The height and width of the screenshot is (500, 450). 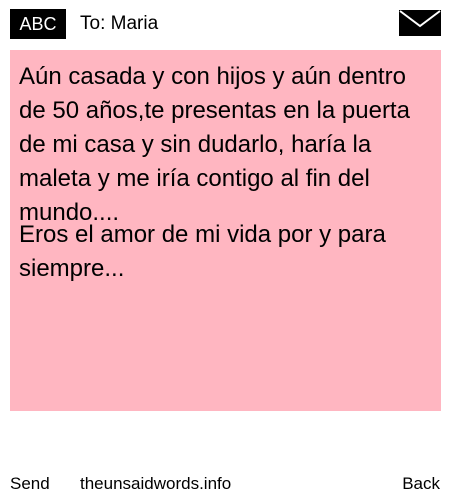 I want to click on message-header: ABC To: Maria, so click(x=225, y=23).